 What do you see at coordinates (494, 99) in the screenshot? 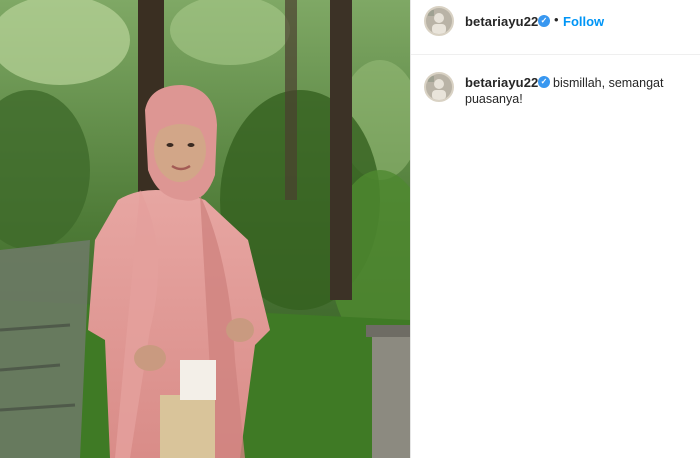
I see `caption-text-continued: puasanya!` at bounding box center [494, 99].